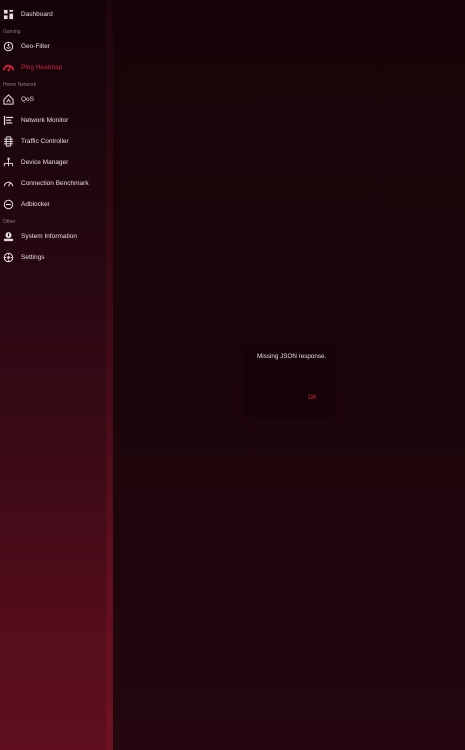 The width and height of the screenshot is (465, 750). What do you see at coordinates (53, 204) in the screenshot?
I see `sidebar-item-adblocker: Adblocker` at bounding box center [53, 204].